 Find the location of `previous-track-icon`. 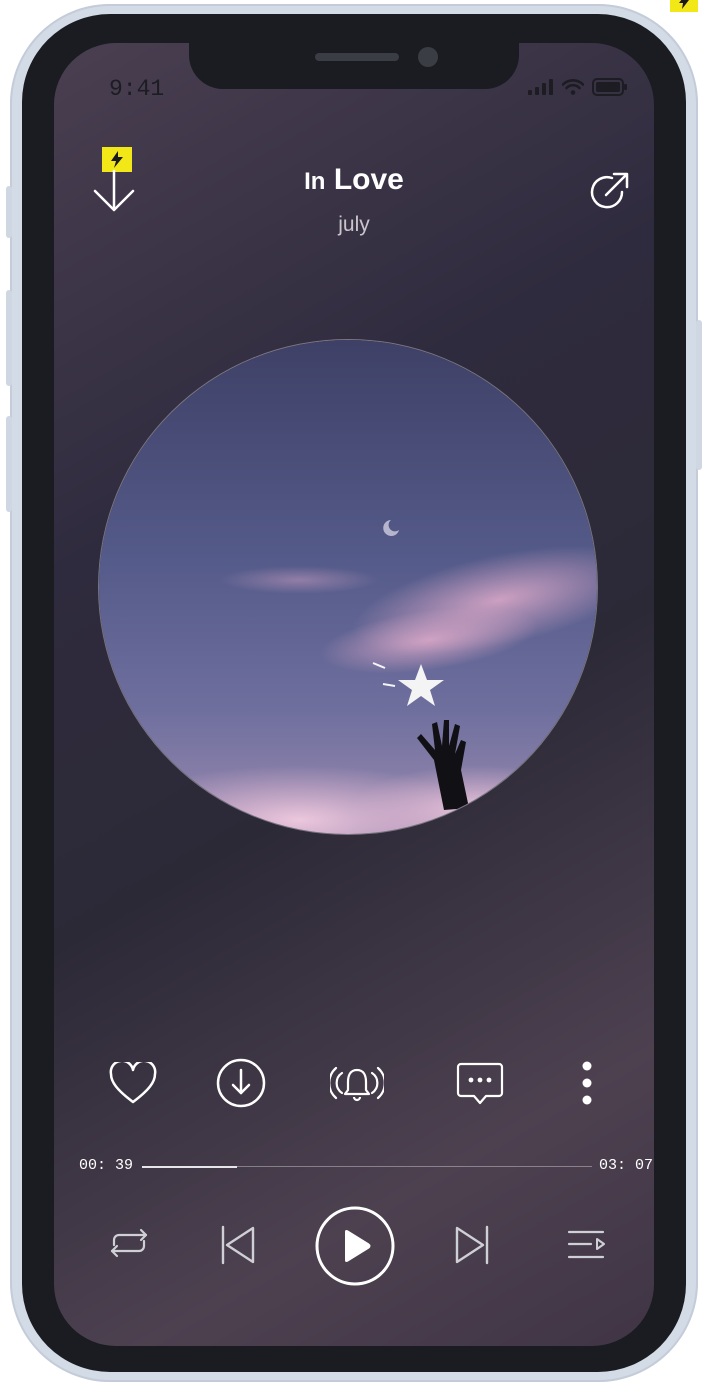

previous-track-icon is located at coordinates (238, 1245).